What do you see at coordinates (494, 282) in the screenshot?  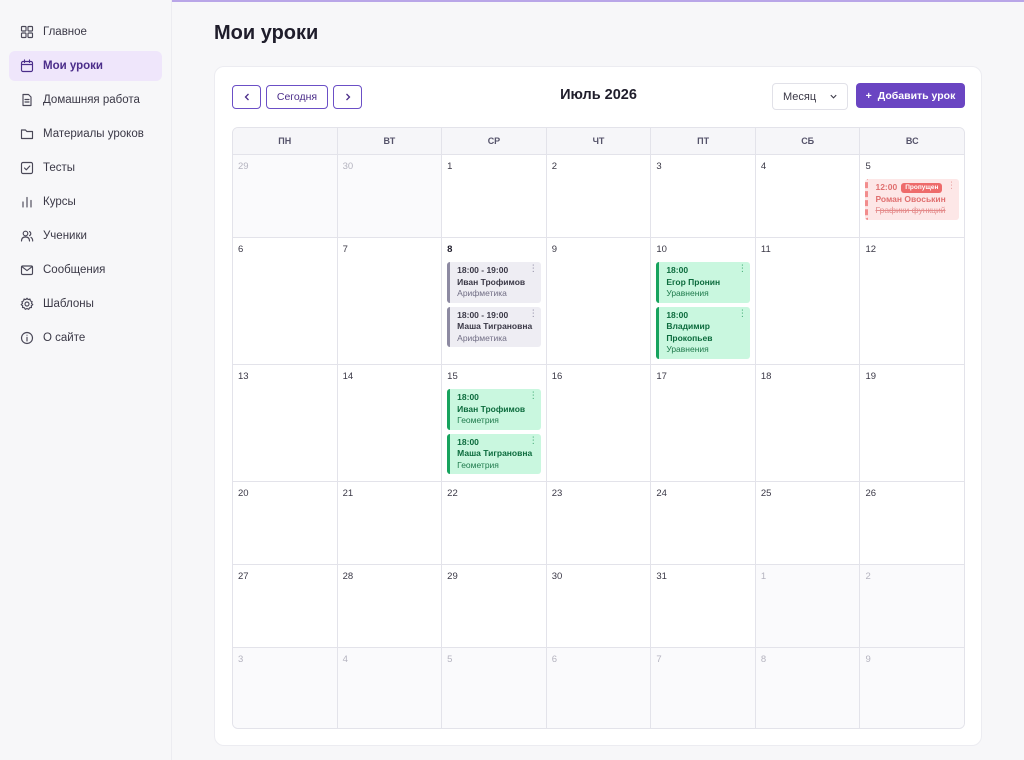 I see `lesson-event: ⋮ 18:00 - 19:00 Иван Трофимов Арифметика` at bounding box center [494, 282].